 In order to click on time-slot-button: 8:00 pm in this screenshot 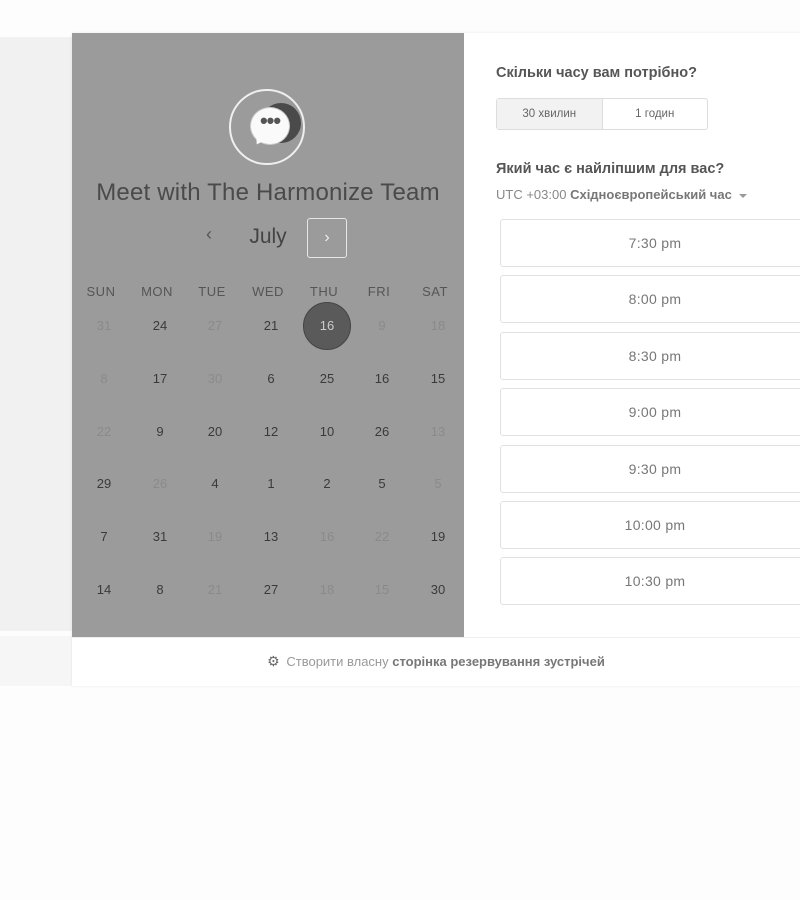, I will do `click(650, 299)`.